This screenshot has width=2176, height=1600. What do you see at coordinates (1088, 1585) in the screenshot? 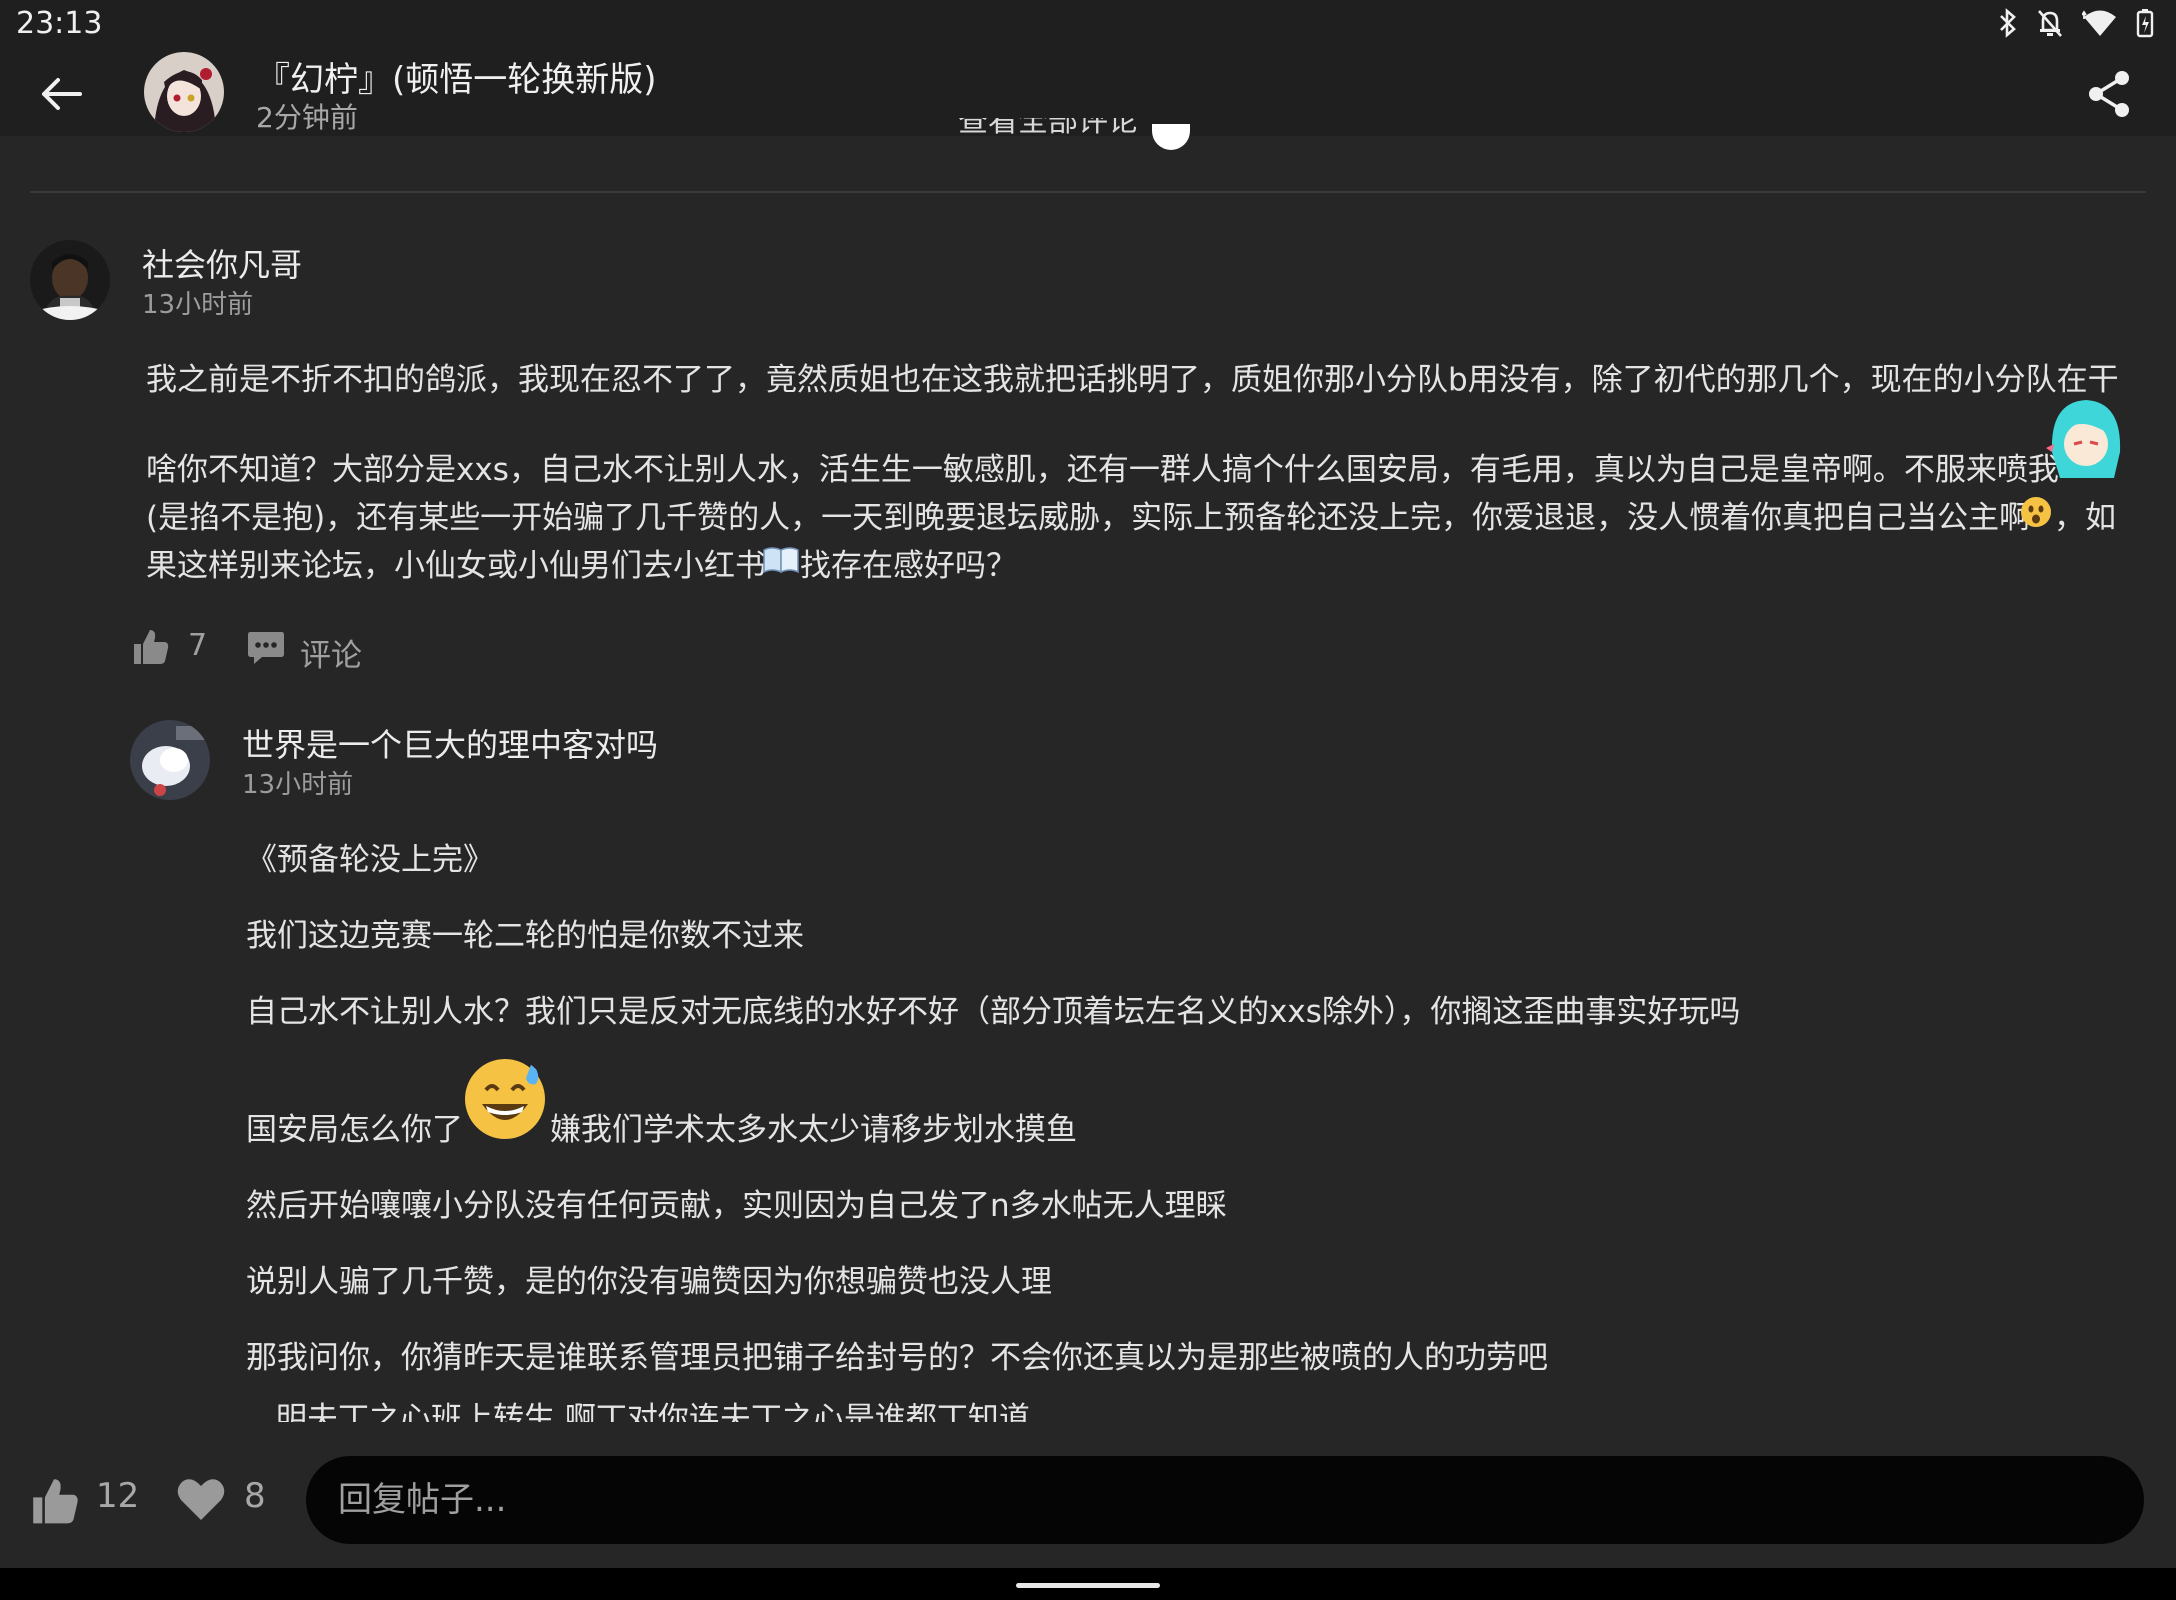
I see `home-indicator` at bounding box center [1088, 1585].